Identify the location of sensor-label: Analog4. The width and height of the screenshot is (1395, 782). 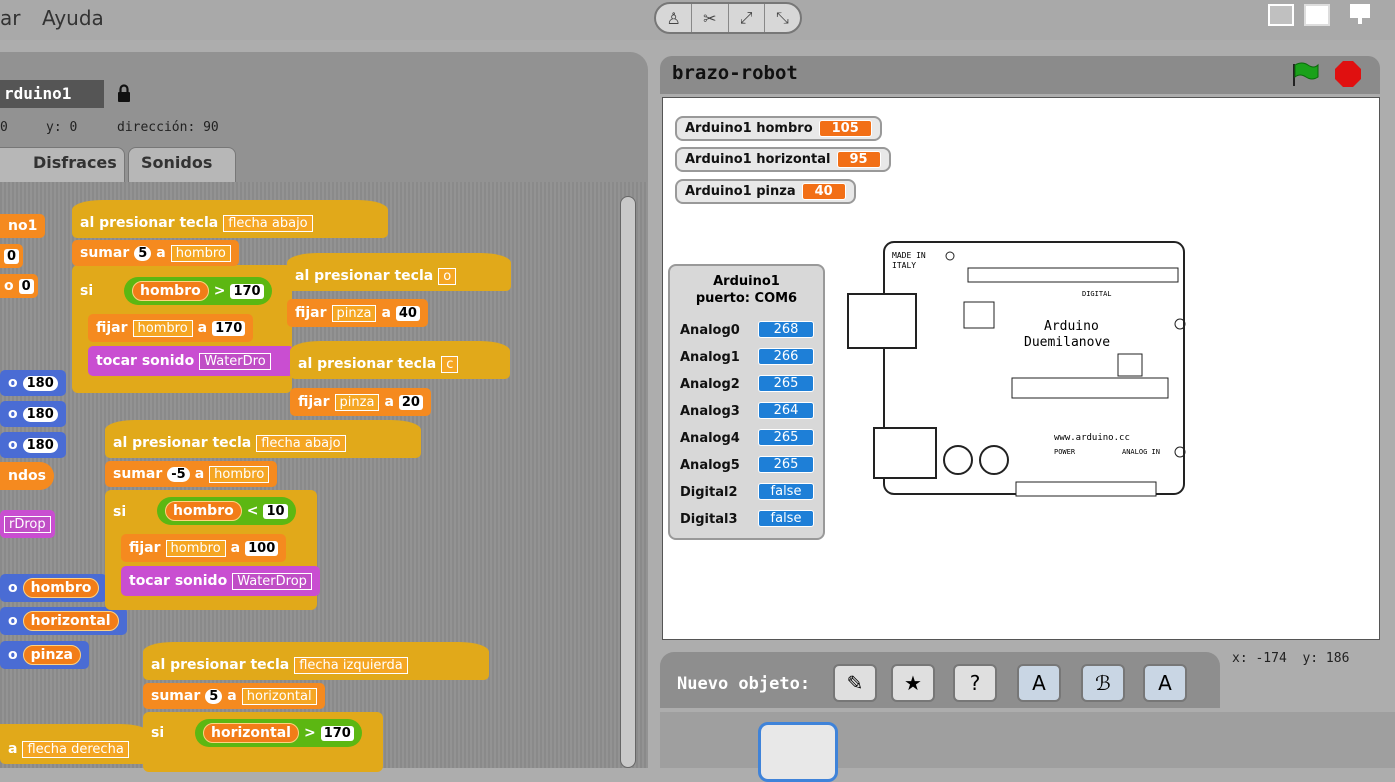
(710, 438).